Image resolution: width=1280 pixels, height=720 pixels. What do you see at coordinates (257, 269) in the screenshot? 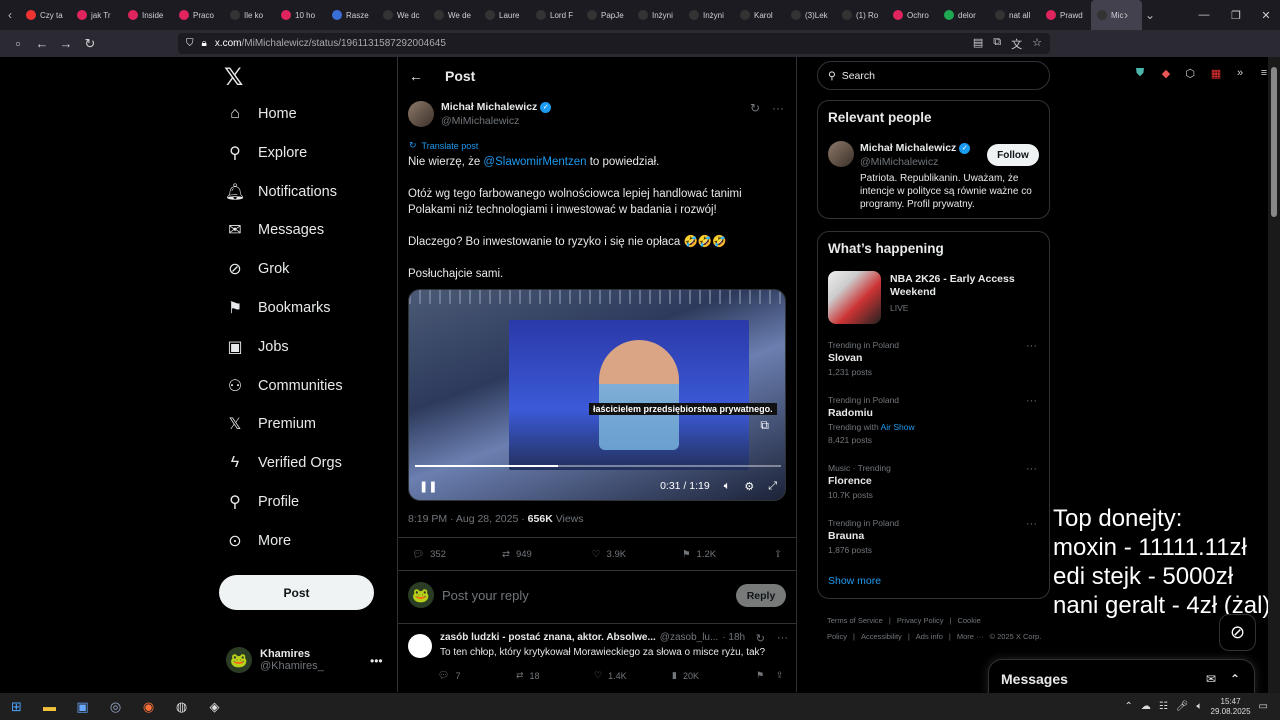
I see `sidebar-item-grok: ⊘ Grok` at bounding box center [257, 269].